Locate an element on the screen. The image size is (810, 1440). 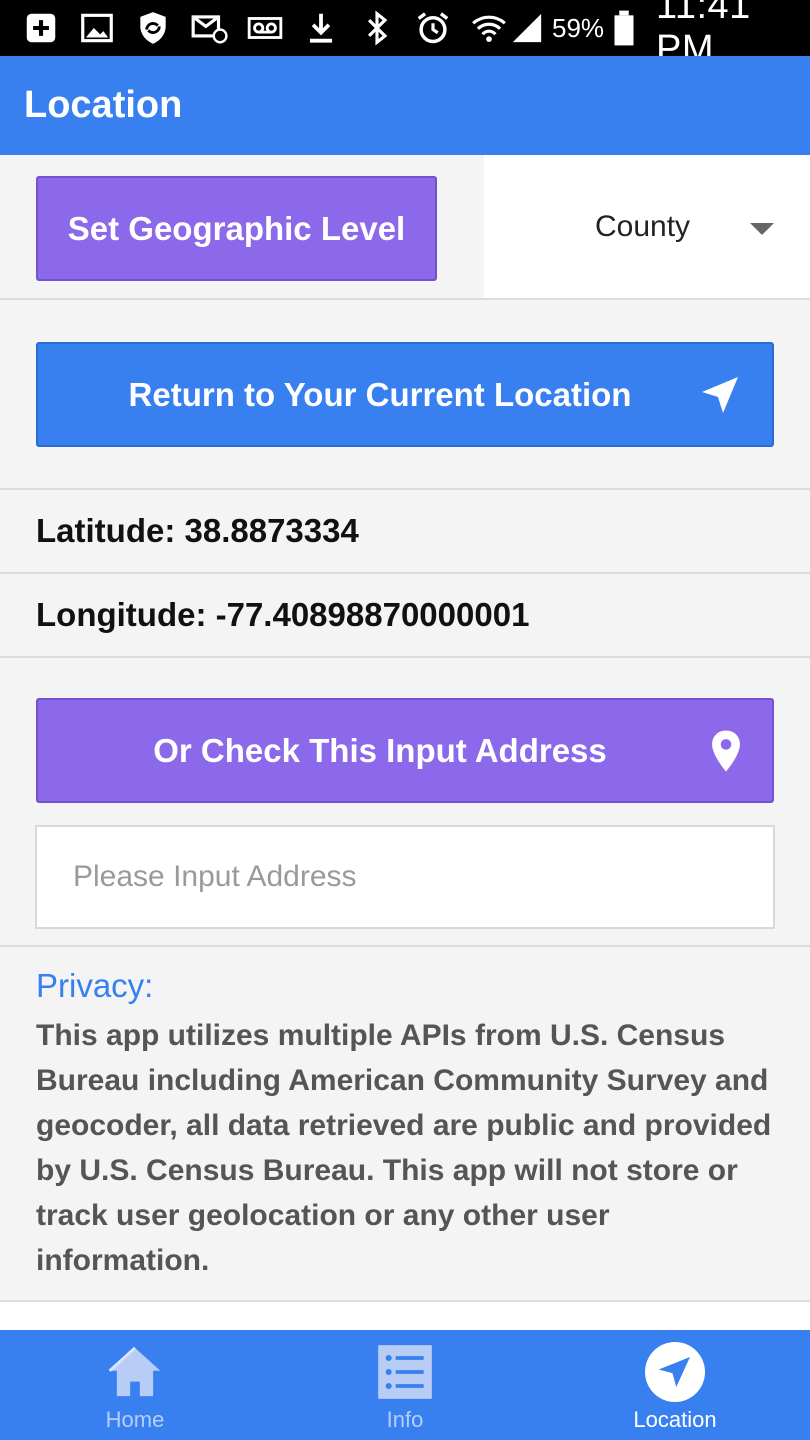
voicemail-icon is located at coordinates (265, 28).